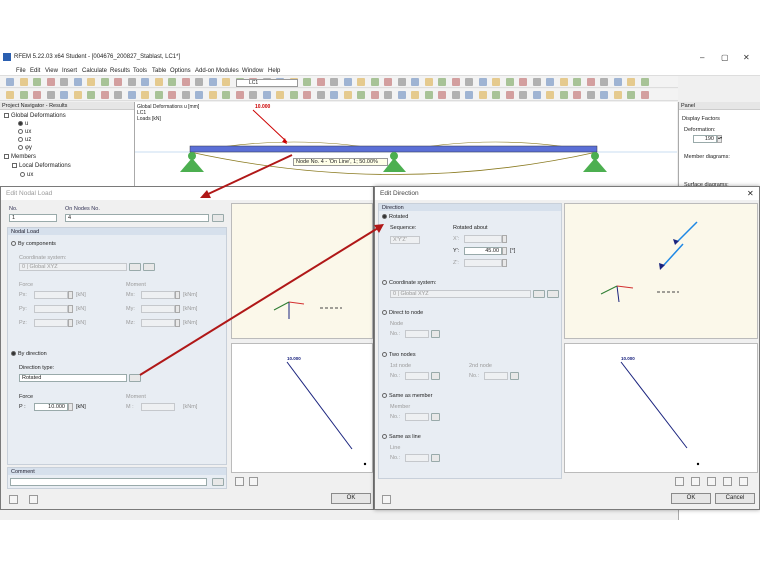 The image size is (760, 570). I want to click on table-icon, so click(33, 499).